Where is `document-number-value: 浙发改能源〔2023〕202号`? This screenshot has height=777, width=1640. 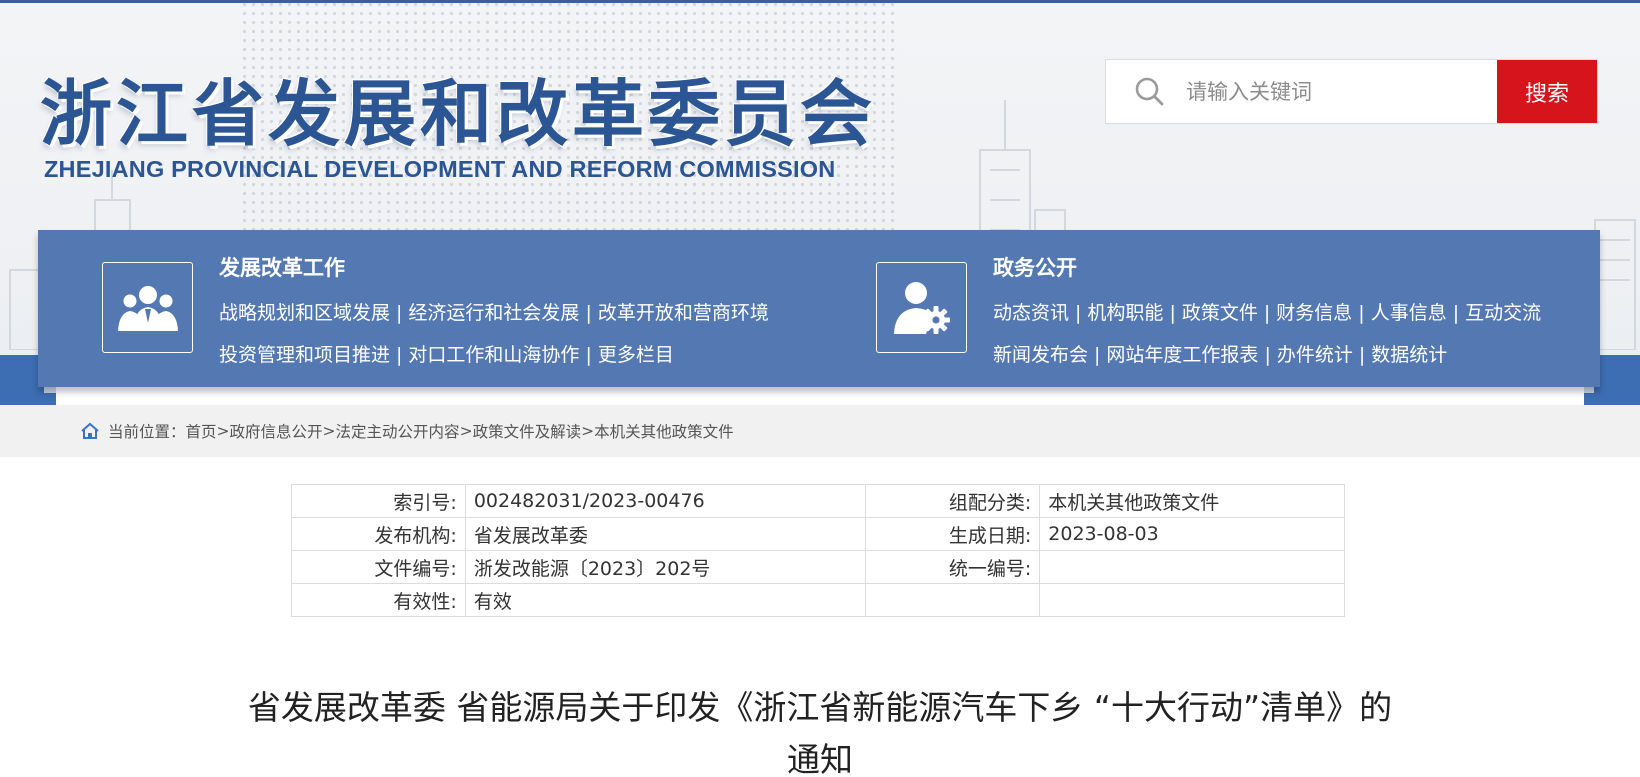
document-number-value: 浙发改能源〔2023〕202号 is located at coordinates (665, 567).